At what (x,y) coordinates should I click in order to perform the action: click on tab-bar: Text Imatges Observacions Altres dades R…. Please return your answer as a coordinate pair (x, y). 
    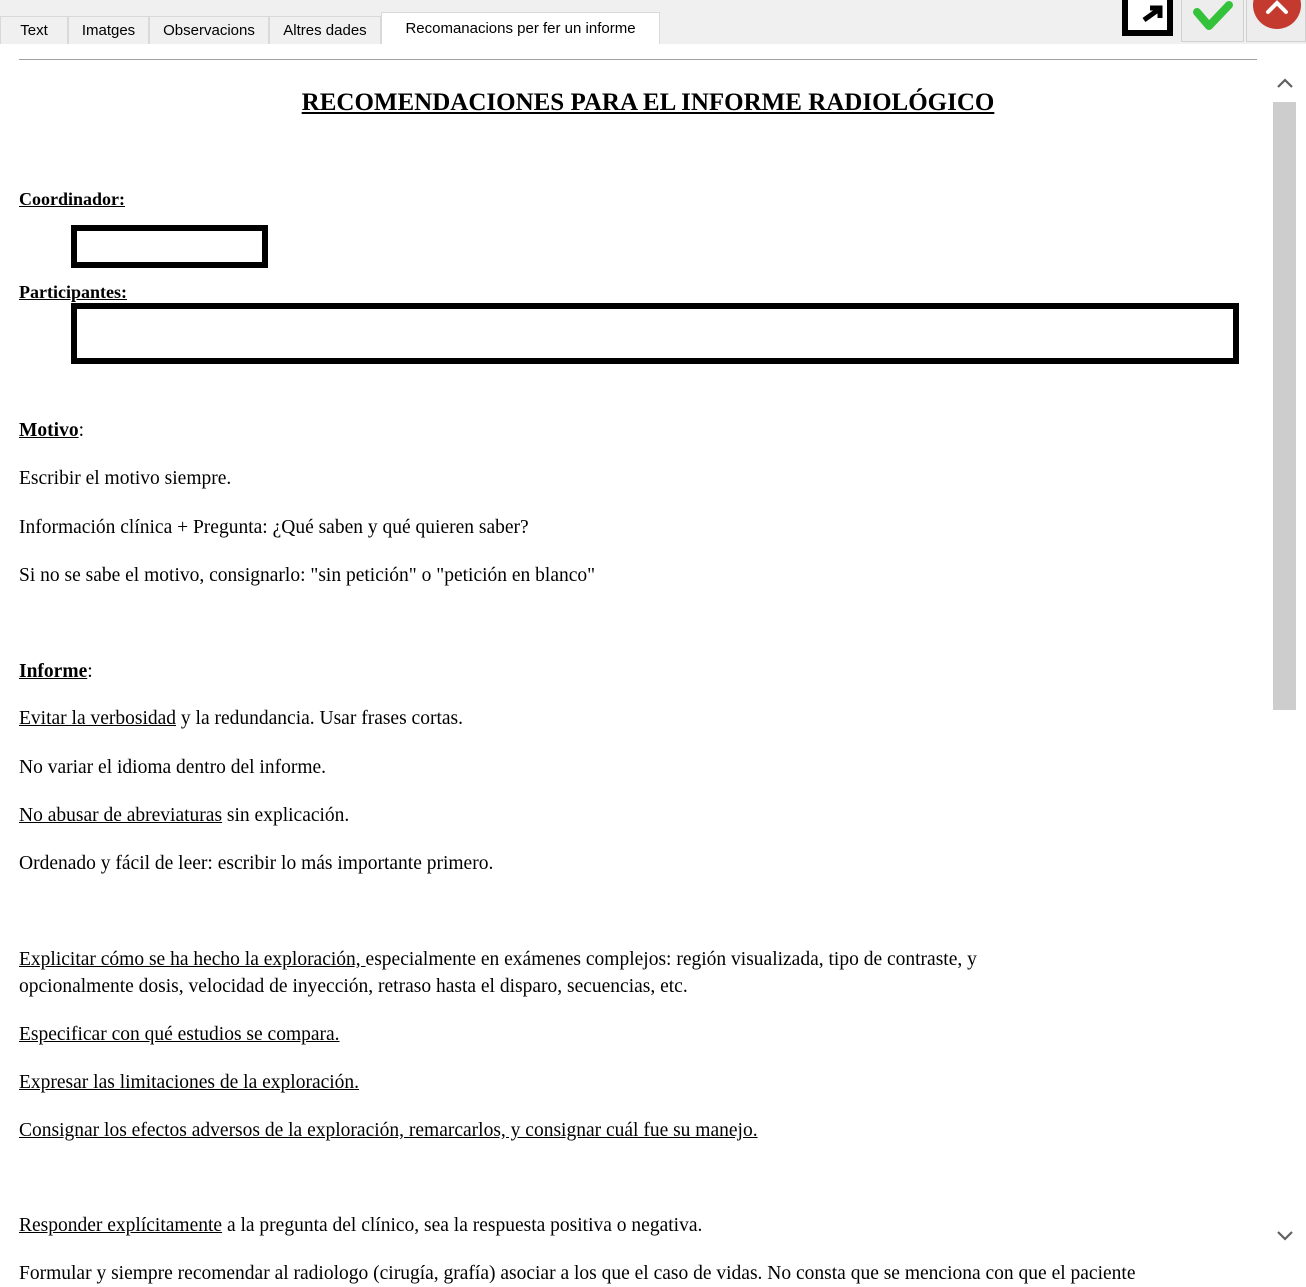
    Looking at the image, I should click on (653, 22).